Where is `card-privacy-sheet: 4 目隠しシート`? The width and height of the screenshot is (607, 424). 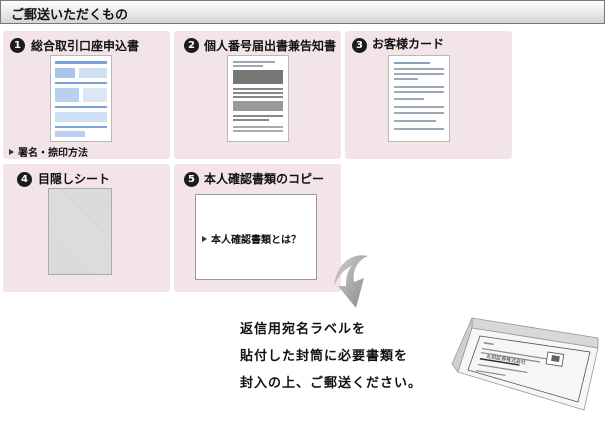
card-privacy-sheet: 4 目隠しシート is located at coordinates (86, 228).